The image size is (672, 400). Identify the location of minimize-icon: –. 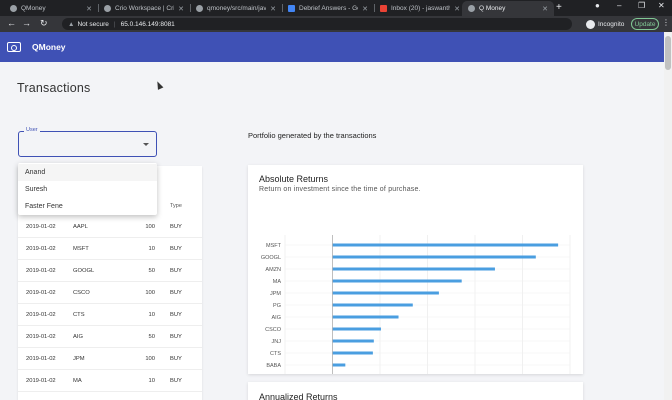
(619, 5).